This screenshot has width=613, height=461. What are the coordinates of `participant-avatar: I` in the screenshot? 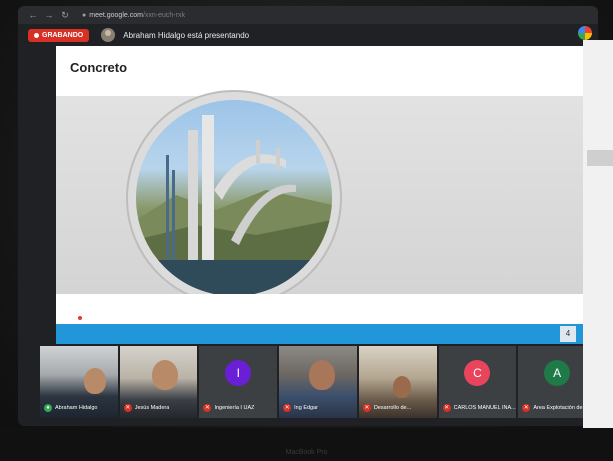 It's located at (238, 373).